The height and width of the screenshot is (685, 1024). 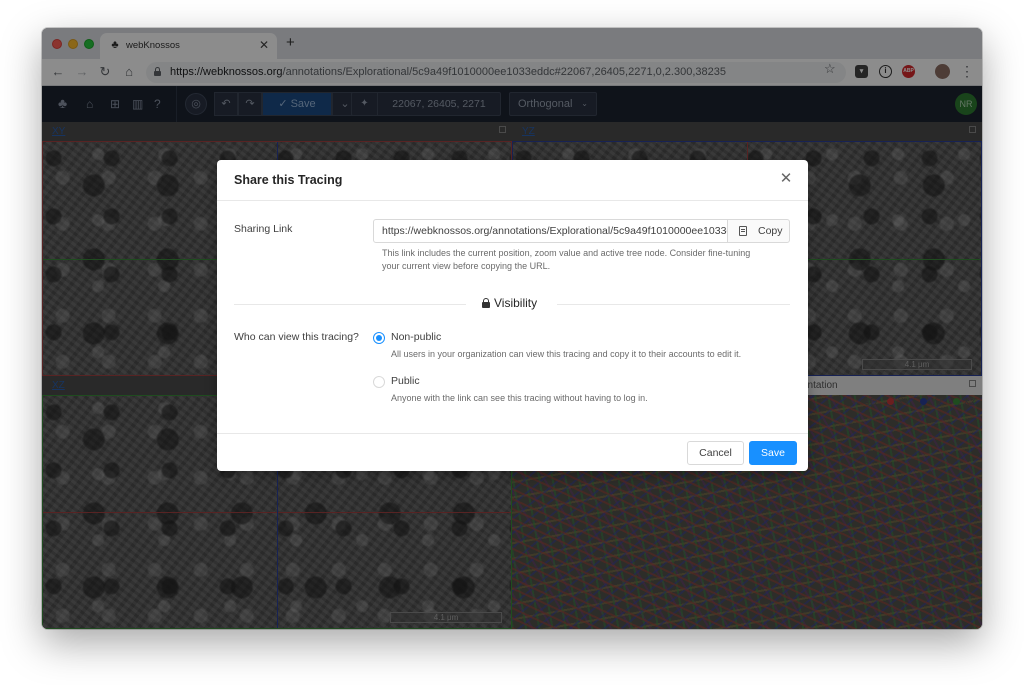 What do you see at coordinates (512, 180) in the screenshot?
I see `modal-header: Share this Tracing ✕` at bounding box center [512, 180].